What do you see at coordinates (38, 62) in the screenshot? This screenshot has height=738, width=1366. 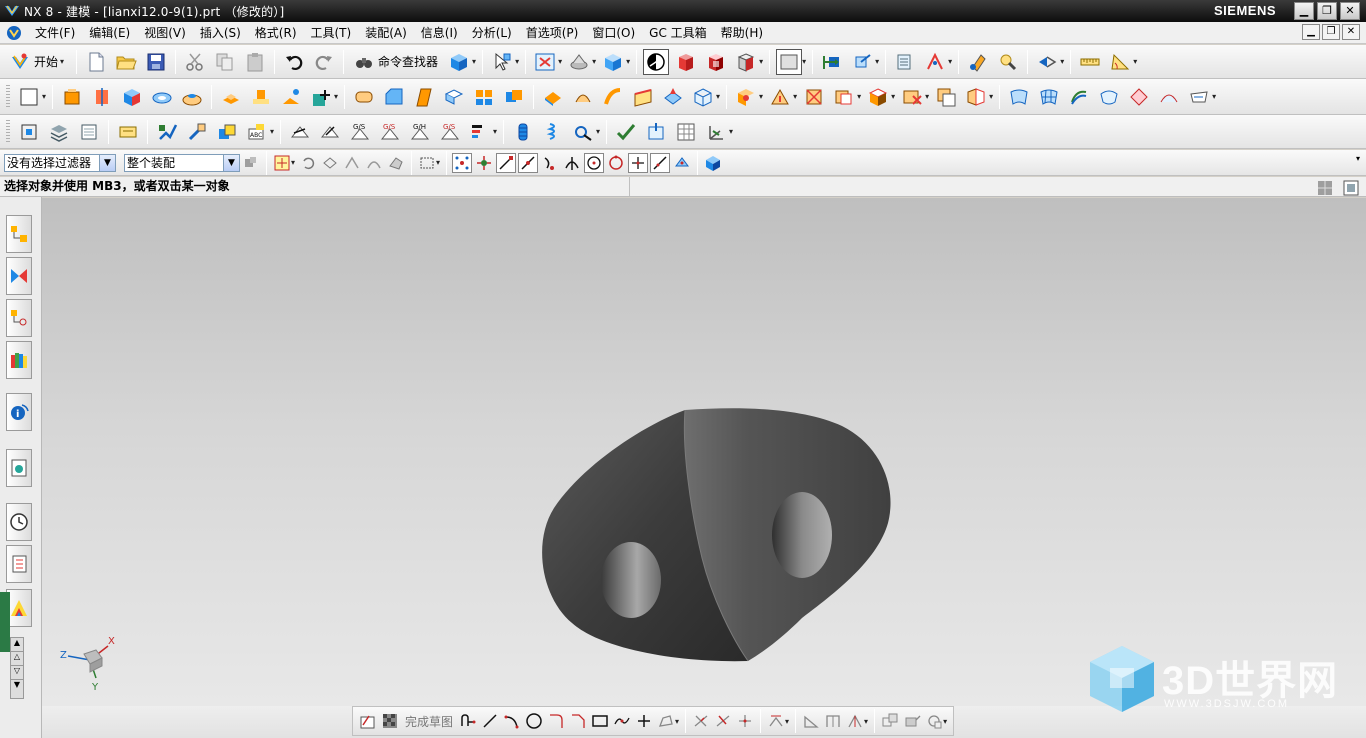 I see `start-button: 开始 ▾` at bounding box center [38, 62].